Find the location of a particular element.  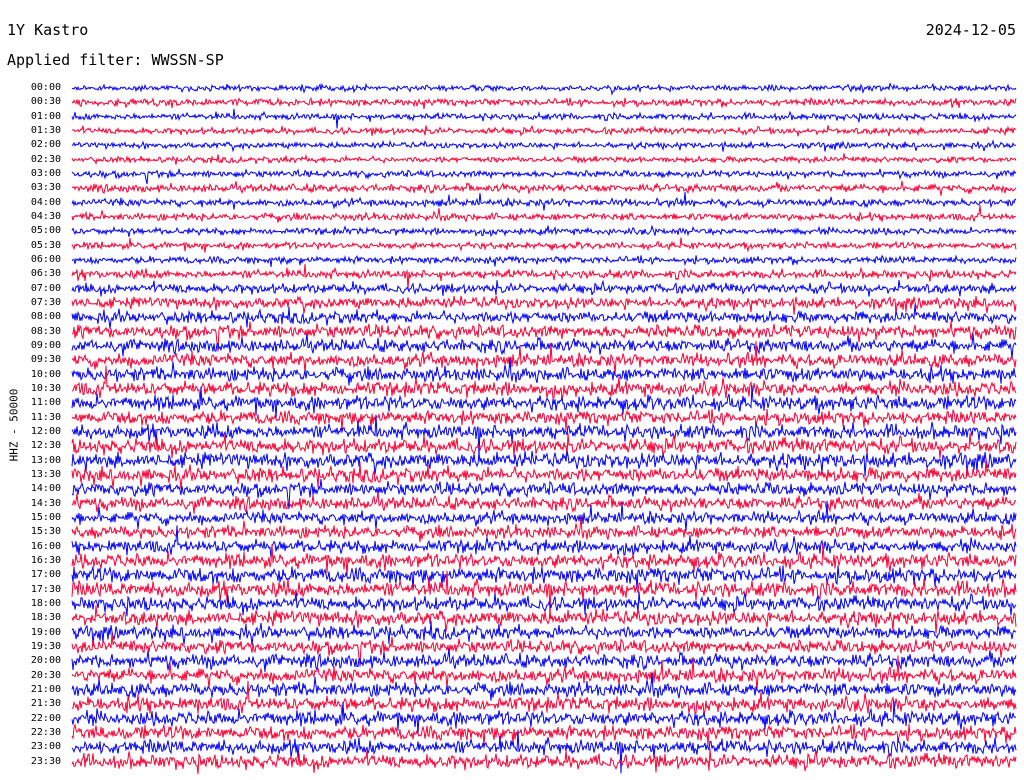

trace-22:30 is located at coordinates (544, 735).